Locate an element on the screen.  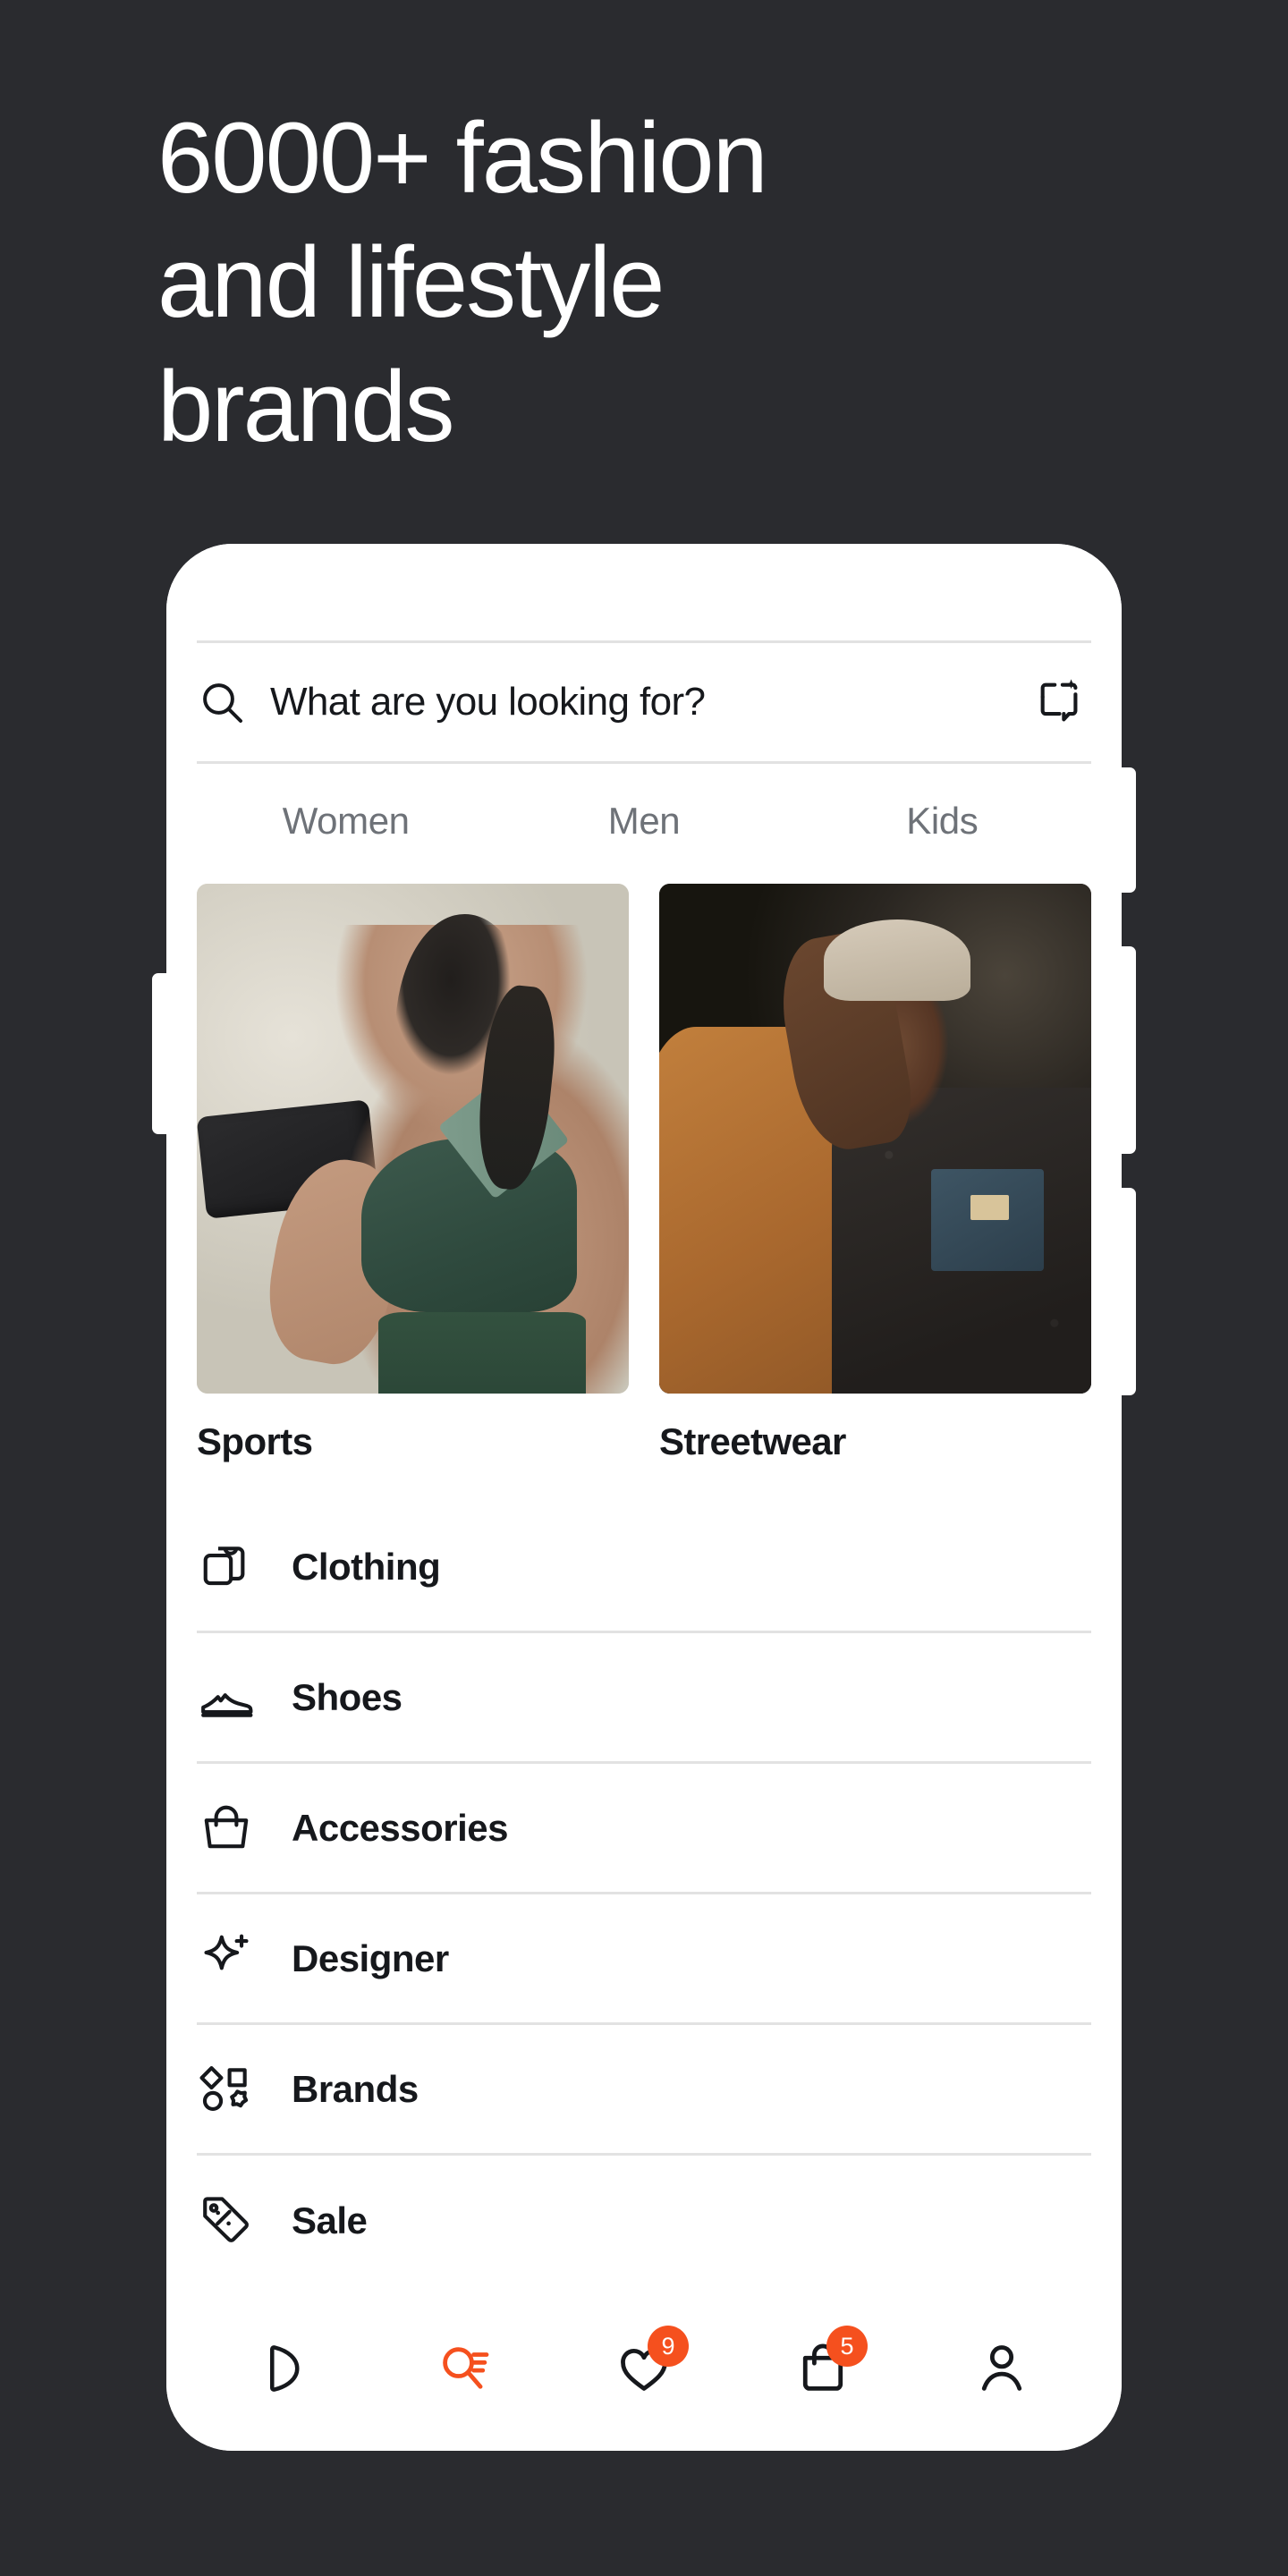
search-icon is located at coordinates (222, 702).